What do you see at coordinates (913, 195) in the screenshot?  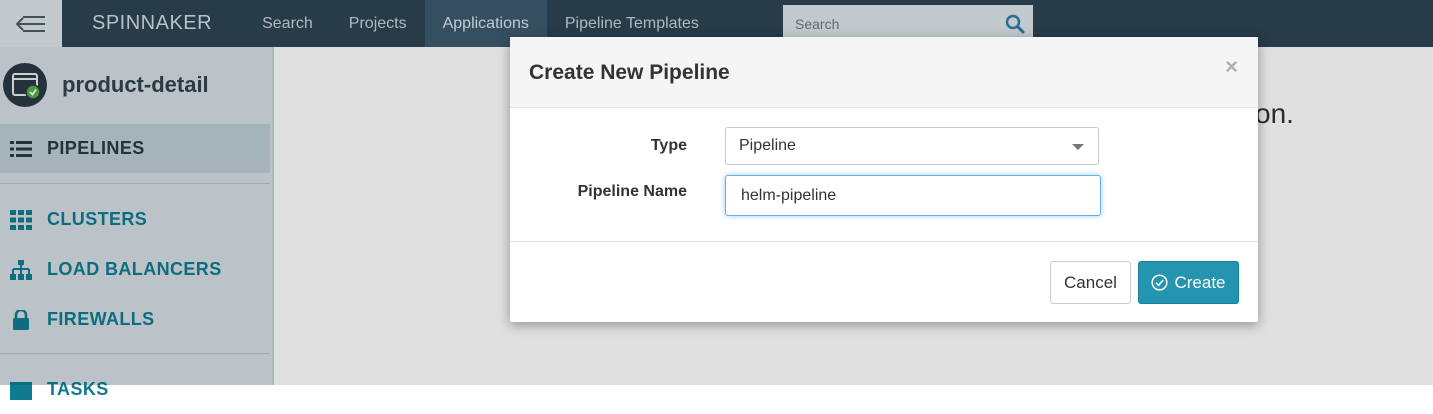 I see `pipeline-name-input` at bounding box center [913, 195].